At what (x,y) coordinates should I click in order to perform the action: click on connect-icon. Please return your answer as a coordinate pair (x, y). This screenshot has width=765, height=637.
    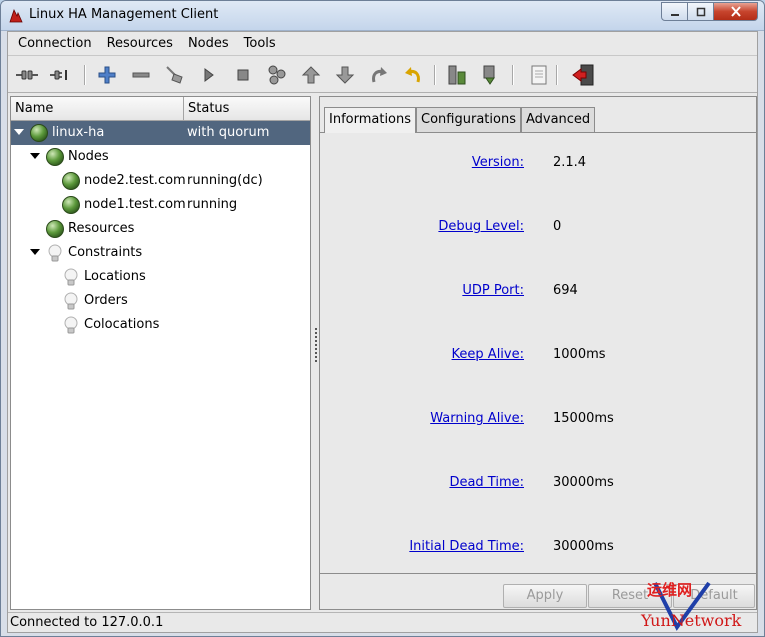
    Looking at the image, I should click on (27, 75).